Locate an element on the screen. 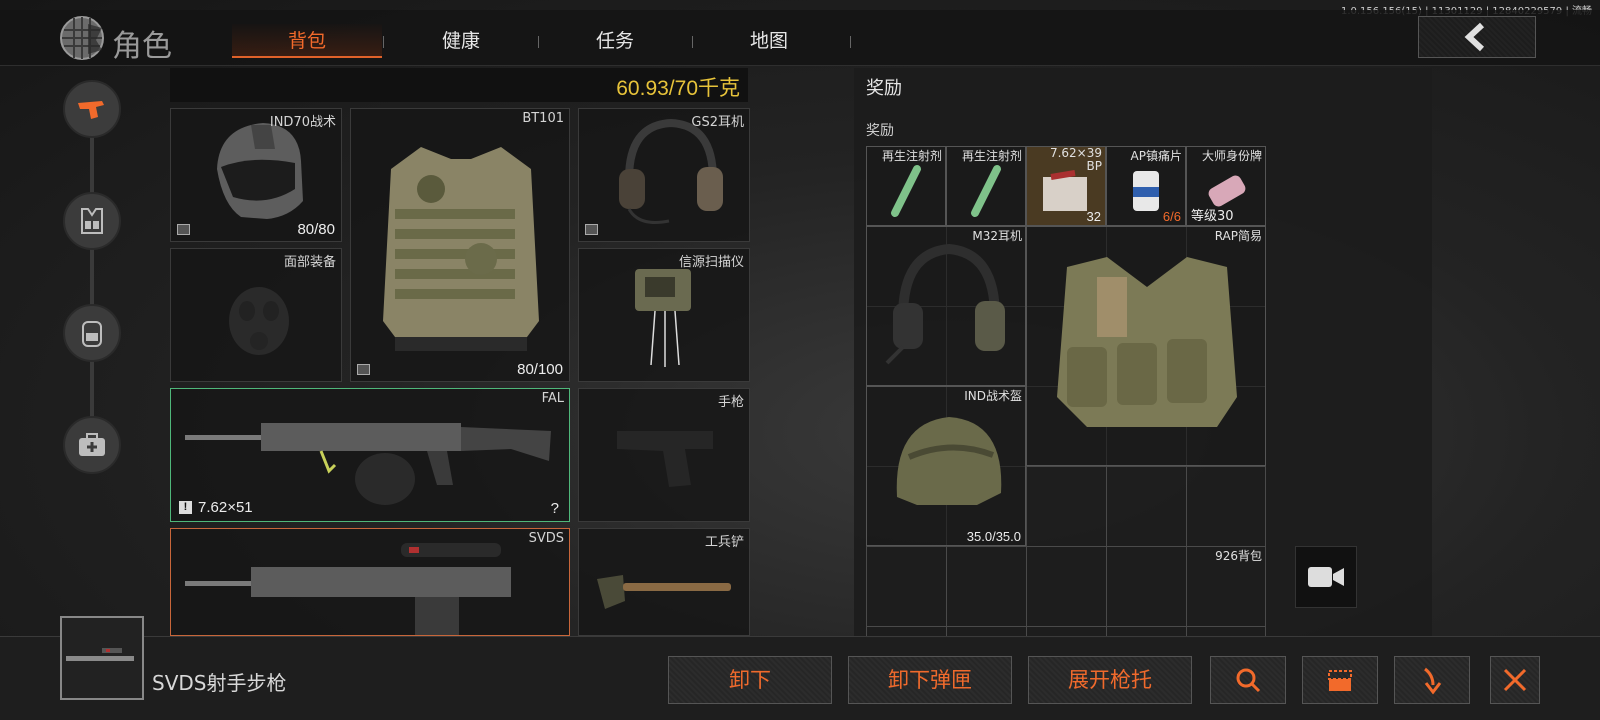 The width and height of the screenshot is (1600, 720). helmet-image is located at coordinates (949, 461).